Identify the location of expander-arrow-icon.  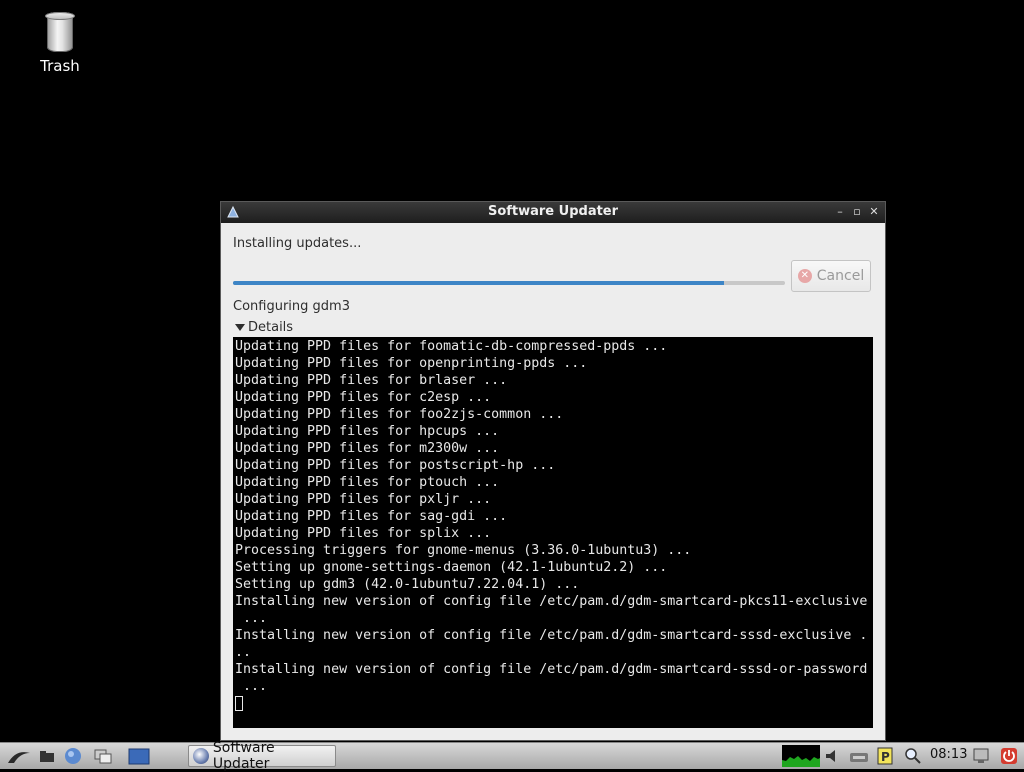
(240, 327).